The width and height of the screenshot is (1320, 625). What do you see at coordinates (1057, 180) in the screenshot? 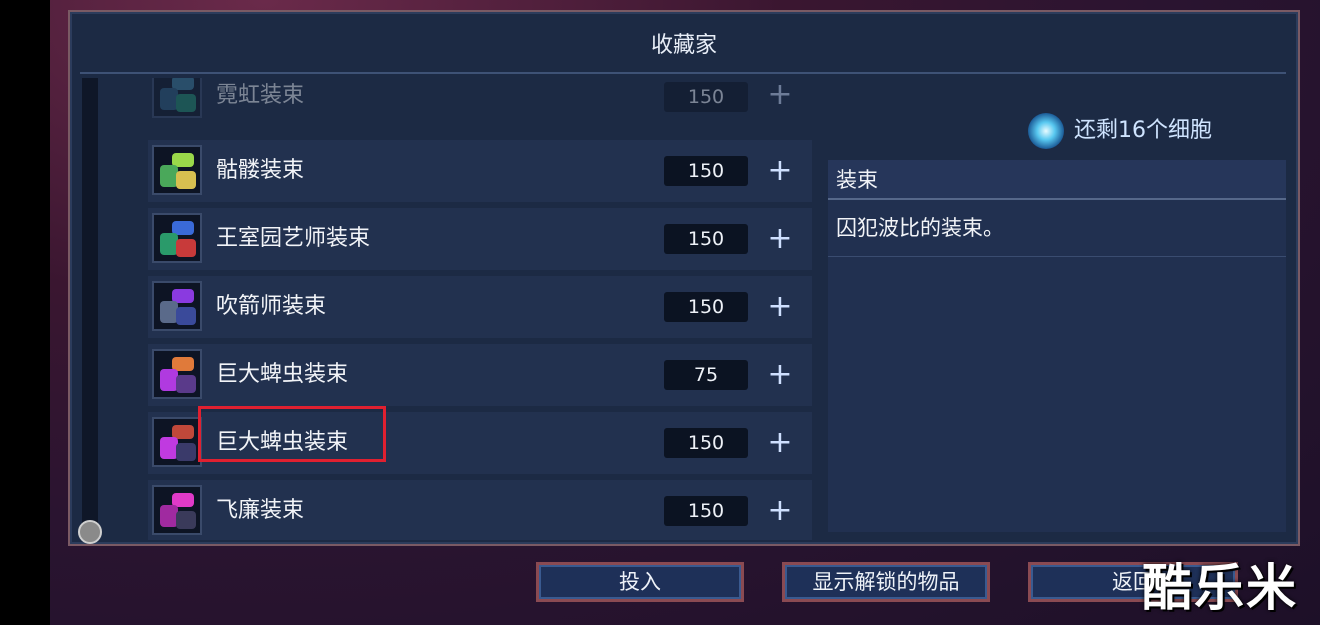
I see `detail-header: 装束` at bounding box center [1057, 180].